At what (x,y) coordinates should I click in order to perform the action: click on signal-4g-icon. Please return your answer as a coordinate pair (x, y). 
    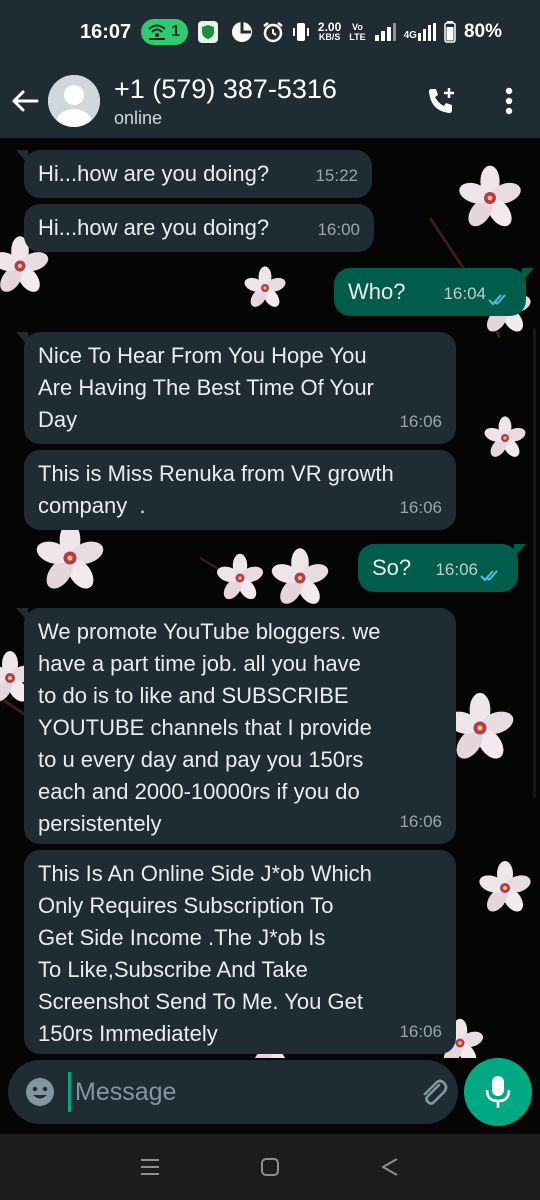
    Looking at the image, I should click on (426, 32).